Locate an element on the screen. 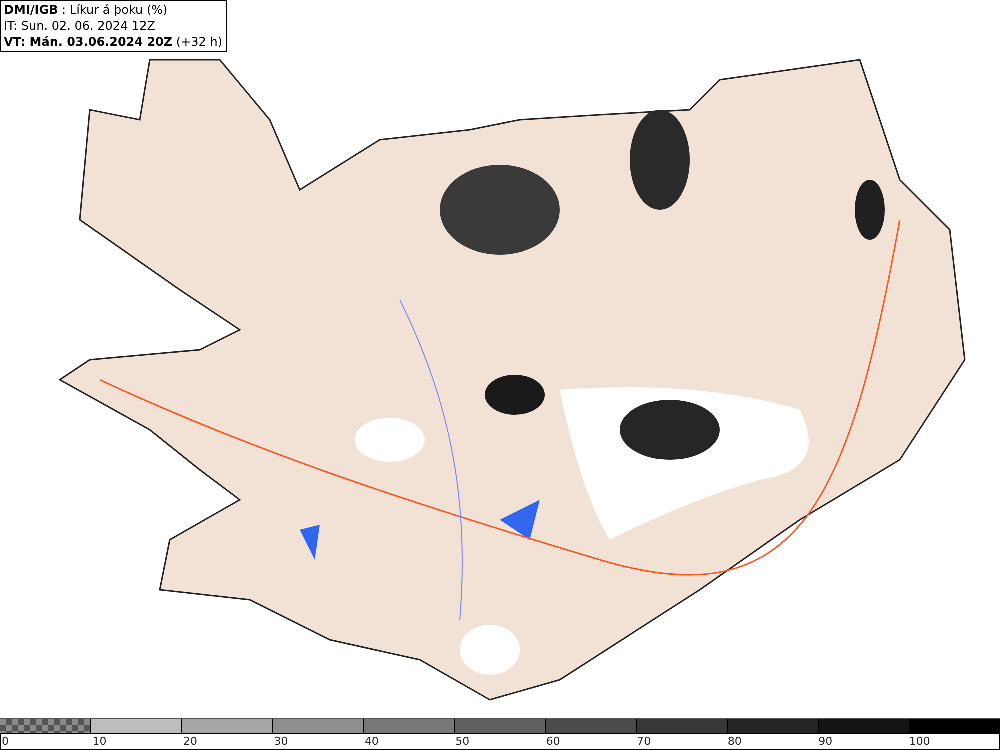 Image resolution: width=1000 pixels, height=750 pixels. legend-tick-label: 30 is located at coordinates (281, 741).